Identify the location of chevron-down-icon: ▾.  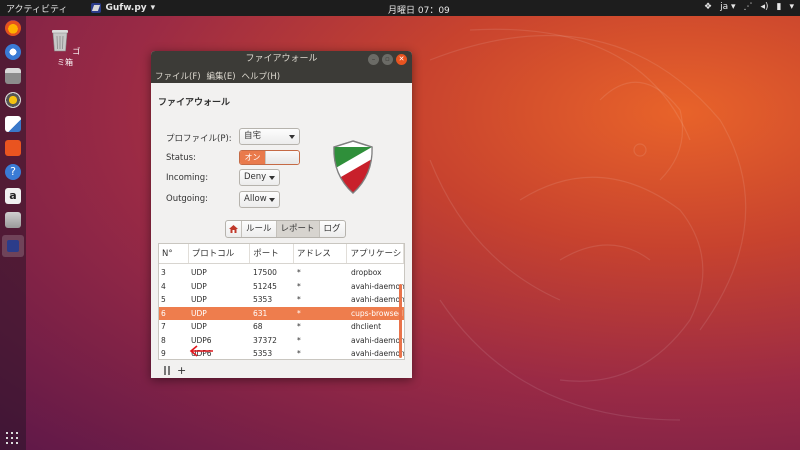
(791, 7).